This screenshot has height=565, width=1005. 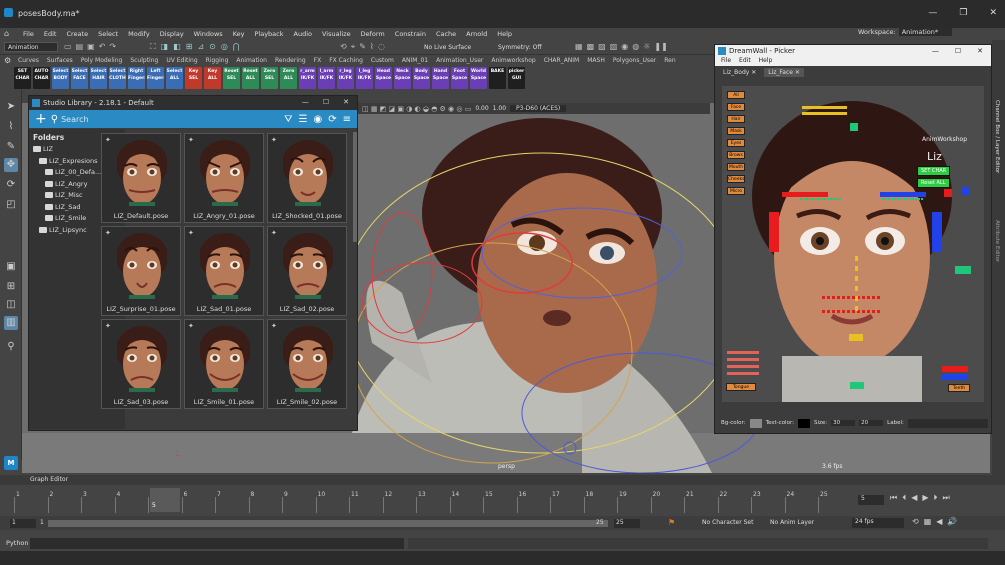 What do you see at coordinates (383, 78) in the screenshot?
I see `shelf-button: Head Space` at bounding box center [383, 78].